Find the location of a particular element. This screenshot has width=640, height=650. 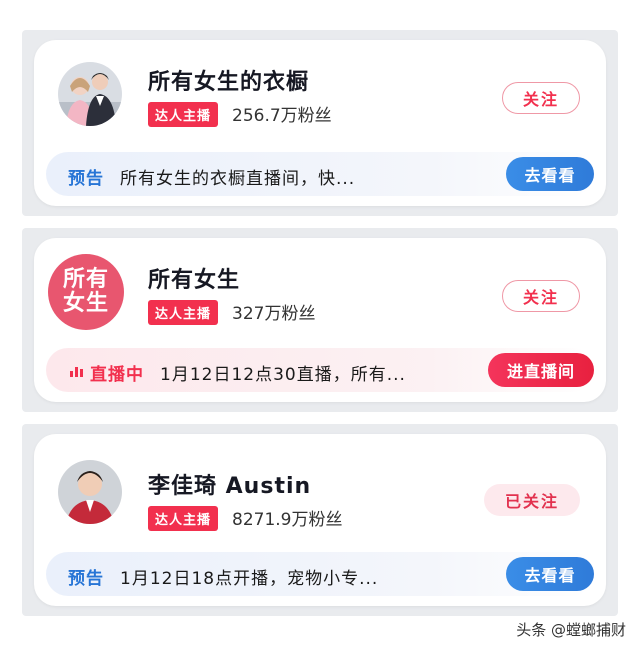

couple-photo-avatar is located at coordinates (90, 94).